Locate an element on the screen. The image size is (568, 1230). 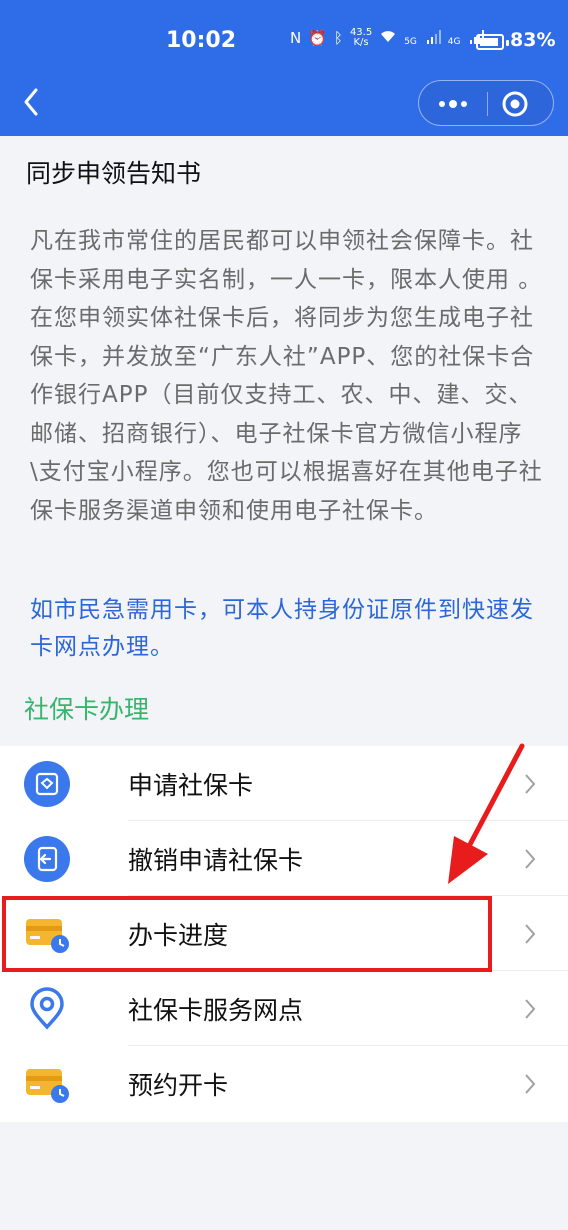
top-bar: 10:02 N ⏰ ᛒ 43.5 K/s 5G 4G 83% is located at coordinates (284, 68).